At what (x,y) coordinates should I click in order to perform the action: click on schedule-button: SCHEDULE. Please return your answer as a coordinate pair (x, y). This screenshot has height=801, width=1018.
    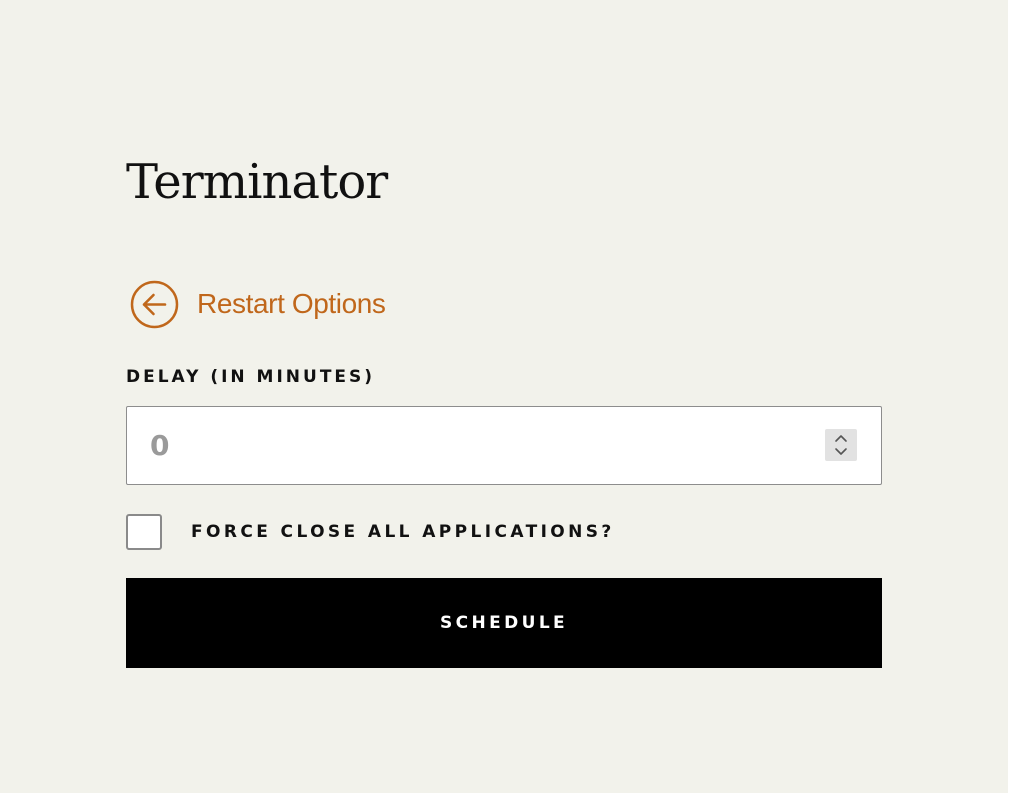
    Looking at the image, I should click on (504, 623).